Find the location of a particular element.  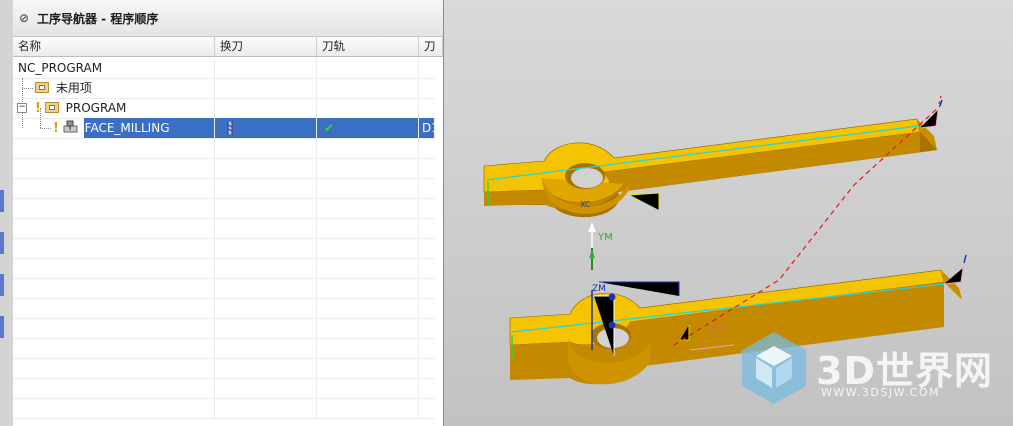

row-name-cell: NC_PROGRAM is located at coordinates (114, 68).